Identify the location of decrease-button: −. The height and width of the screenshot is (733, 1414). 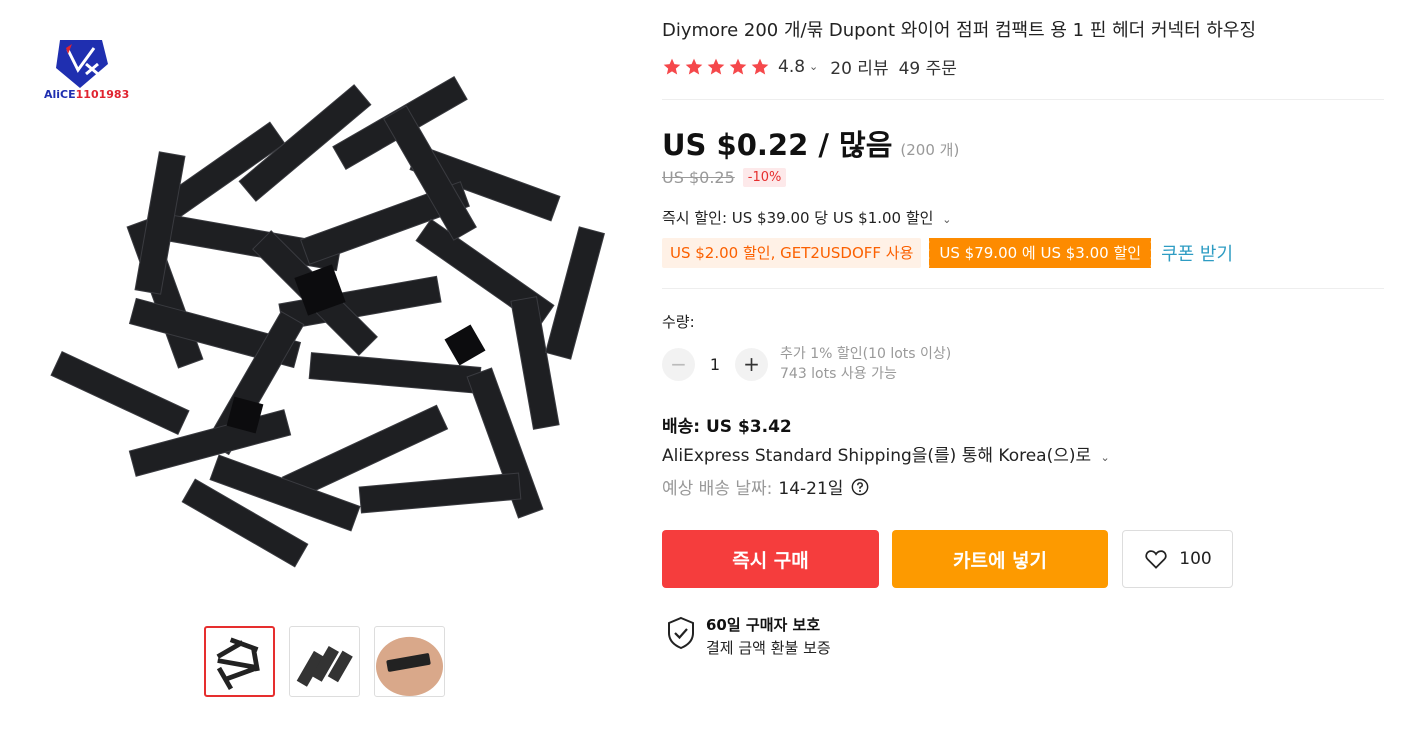
(678, 364).